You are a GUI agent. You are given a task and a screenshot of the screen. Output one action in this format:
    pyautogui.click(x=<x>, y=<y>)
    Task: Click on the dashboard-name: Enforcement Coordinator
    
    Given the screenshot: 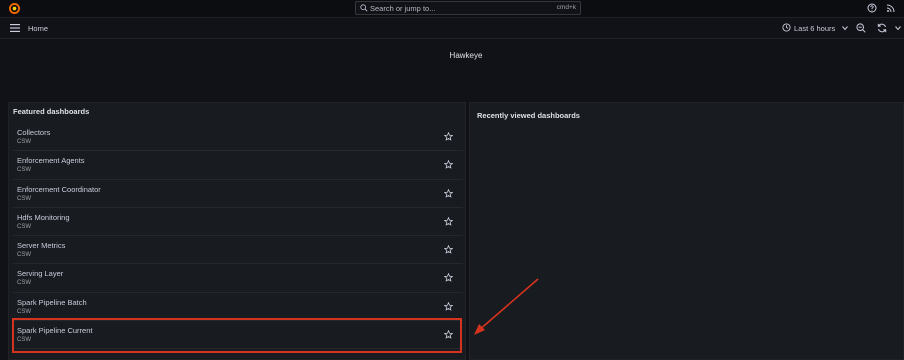 What is the action you would take?
    pyautogui.click(x=59, y=189)
    